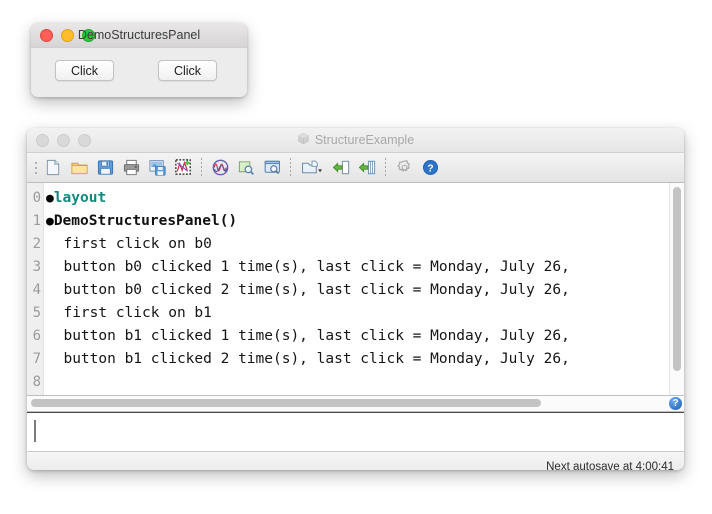  Describe the element at coordinates (364, 198) in the screenshot. I see `code-line: ●layout` at that location.